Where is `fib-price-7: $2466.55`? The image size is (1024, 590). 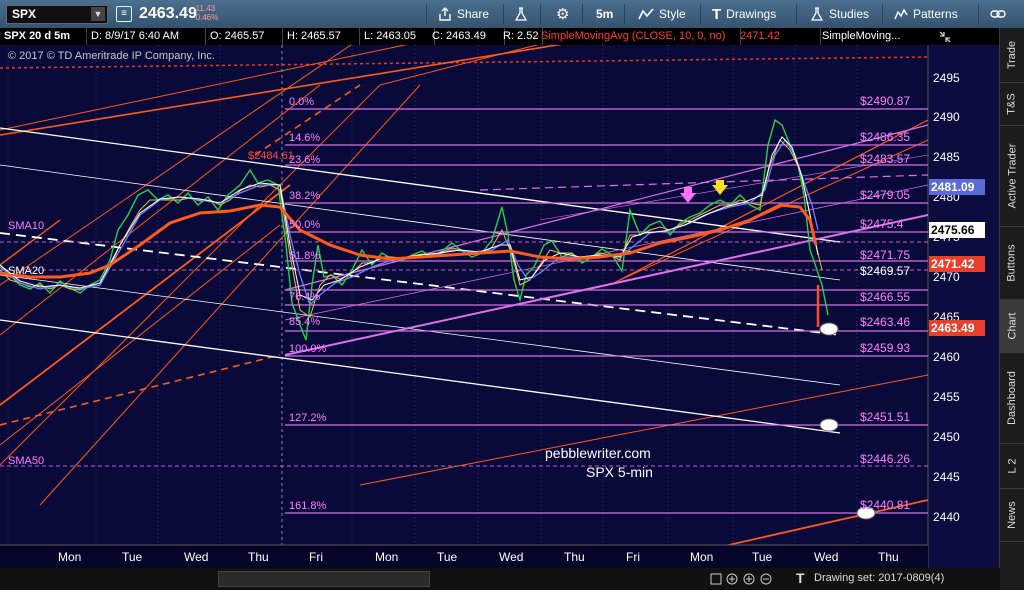
fib-price-7: $2466.55 is located at coordinates (885, 297).